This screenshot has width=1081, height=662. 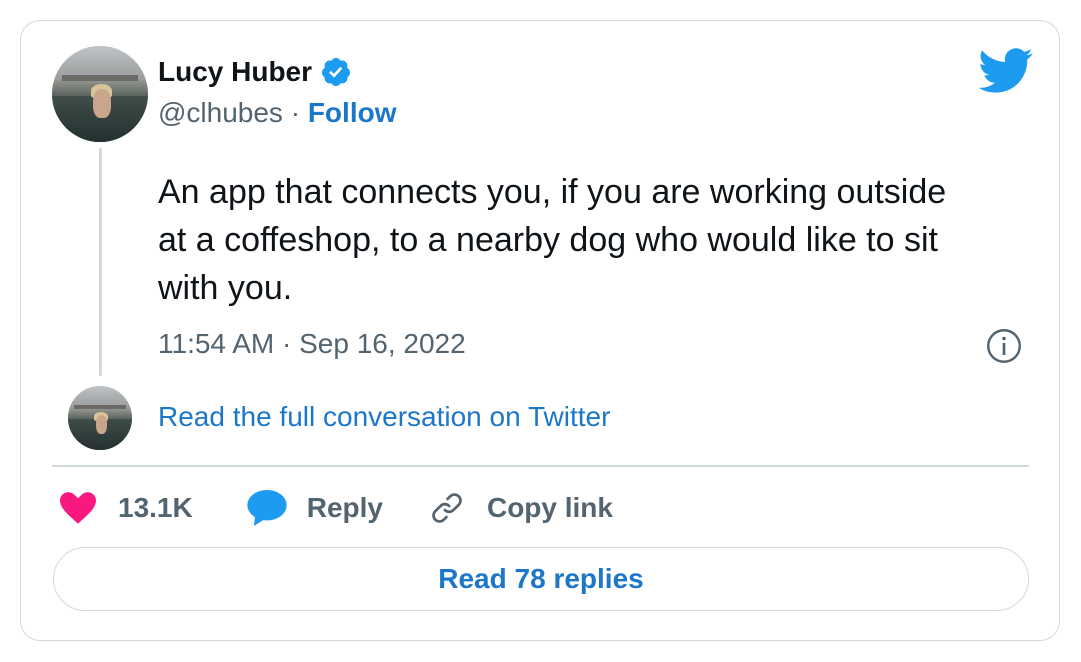 I want to click on author-name: Lucy Huber, so click(x=235, y=72).